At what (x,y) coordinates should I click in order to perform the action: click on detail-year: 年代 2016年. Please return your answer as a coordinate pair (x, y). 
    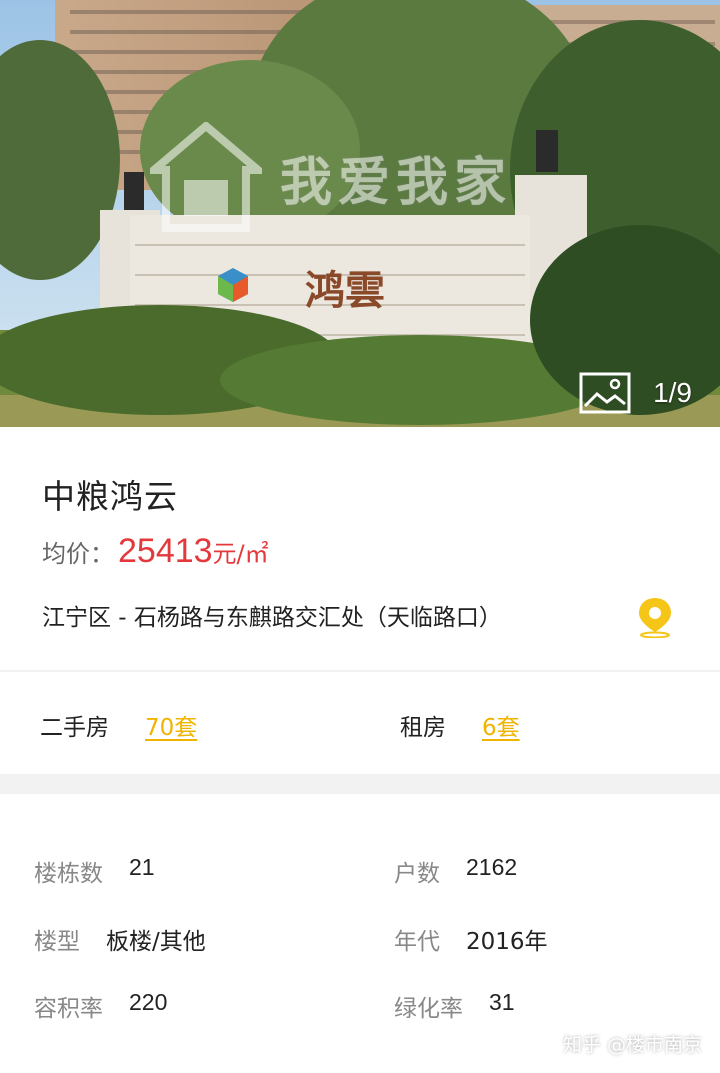
    Looking at the image, I should click on (471, 939).